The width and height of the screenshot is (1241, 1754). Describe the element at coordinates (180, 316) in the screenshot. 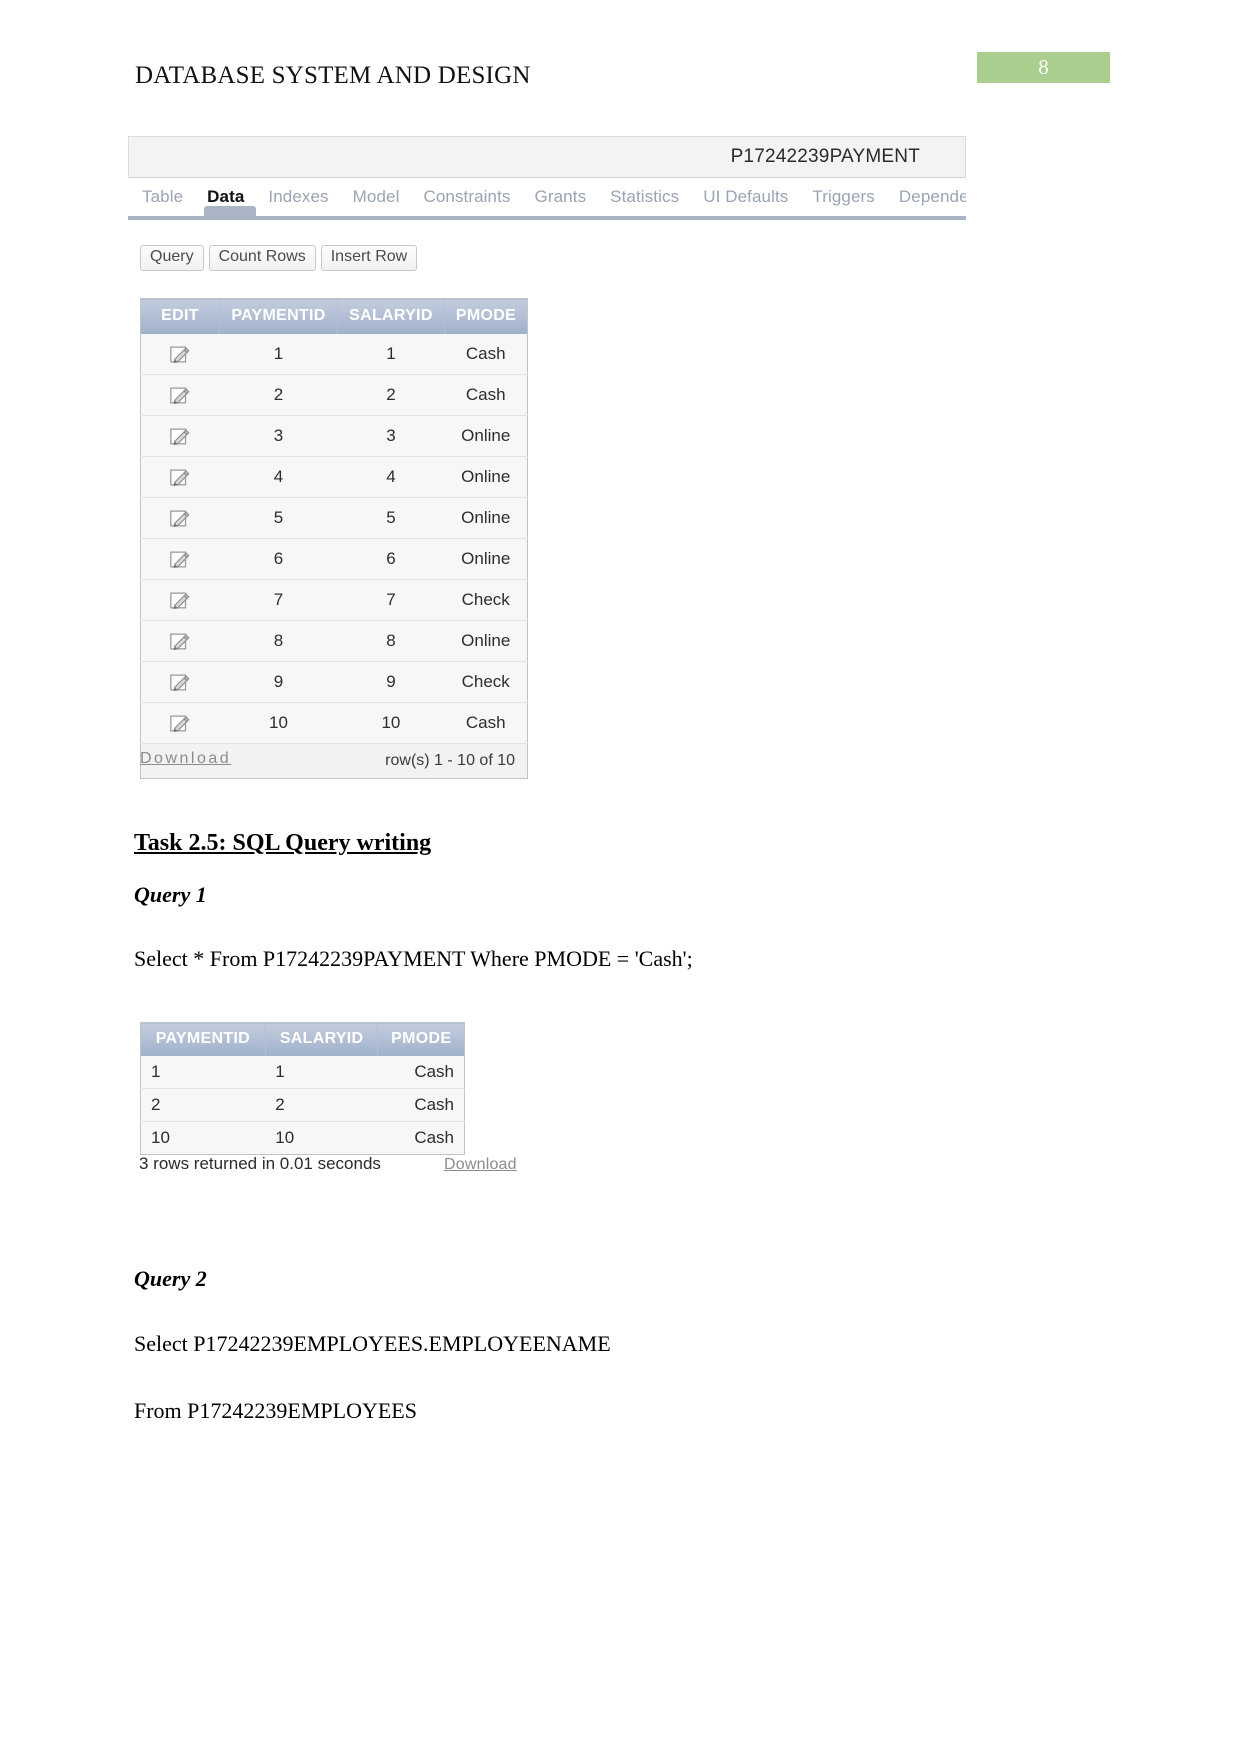

I see `column-header-edit: EDIT` at that location.